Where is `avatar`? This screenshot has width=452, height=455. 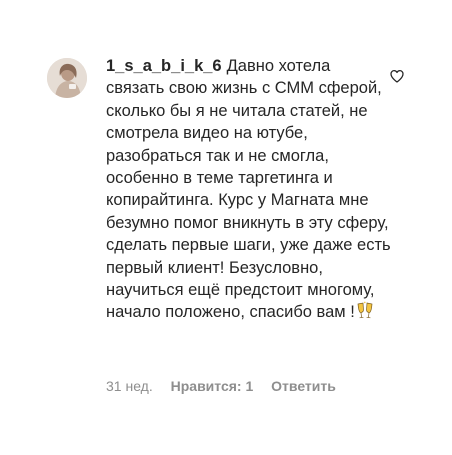
avatar is located at coordinates (67, 78).